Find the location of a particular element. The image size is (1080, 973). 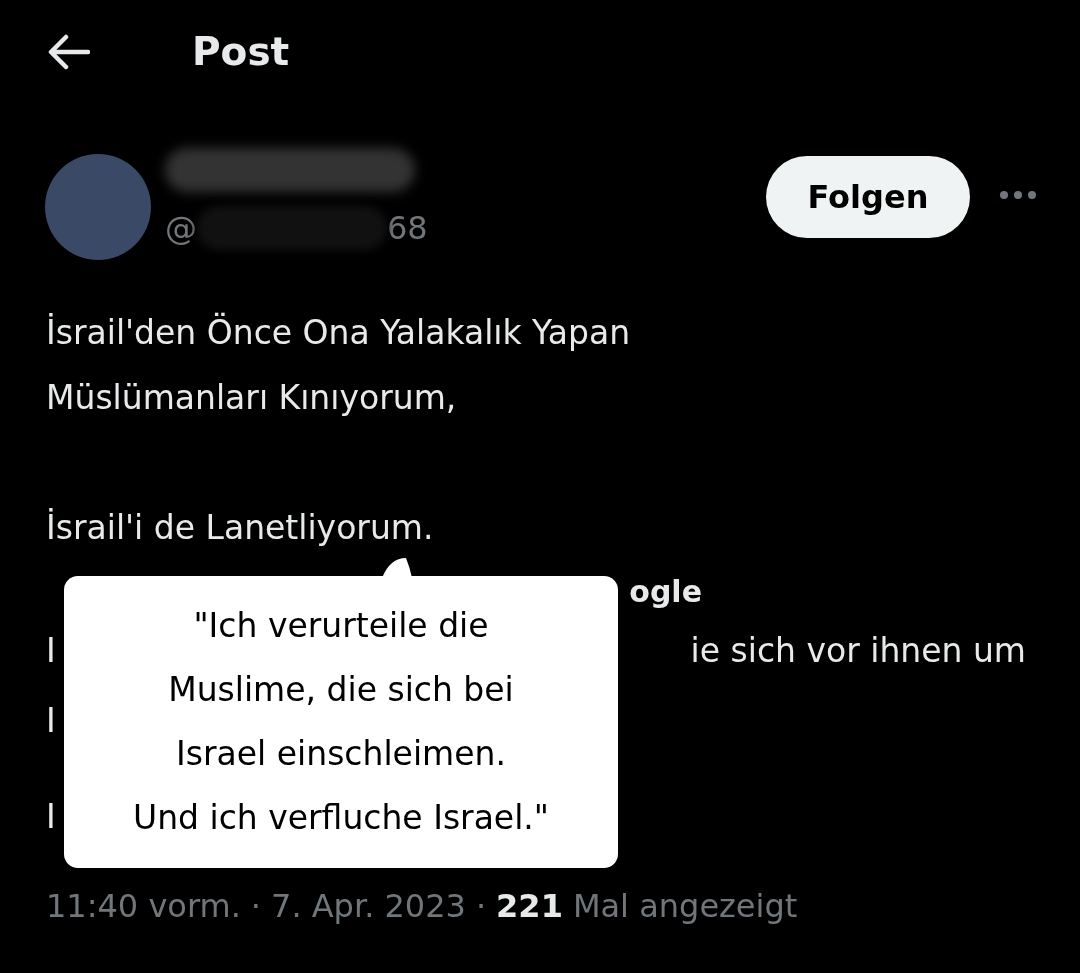

sticker-text: Muslime, die sich bei is located at coordinates (341, 690).